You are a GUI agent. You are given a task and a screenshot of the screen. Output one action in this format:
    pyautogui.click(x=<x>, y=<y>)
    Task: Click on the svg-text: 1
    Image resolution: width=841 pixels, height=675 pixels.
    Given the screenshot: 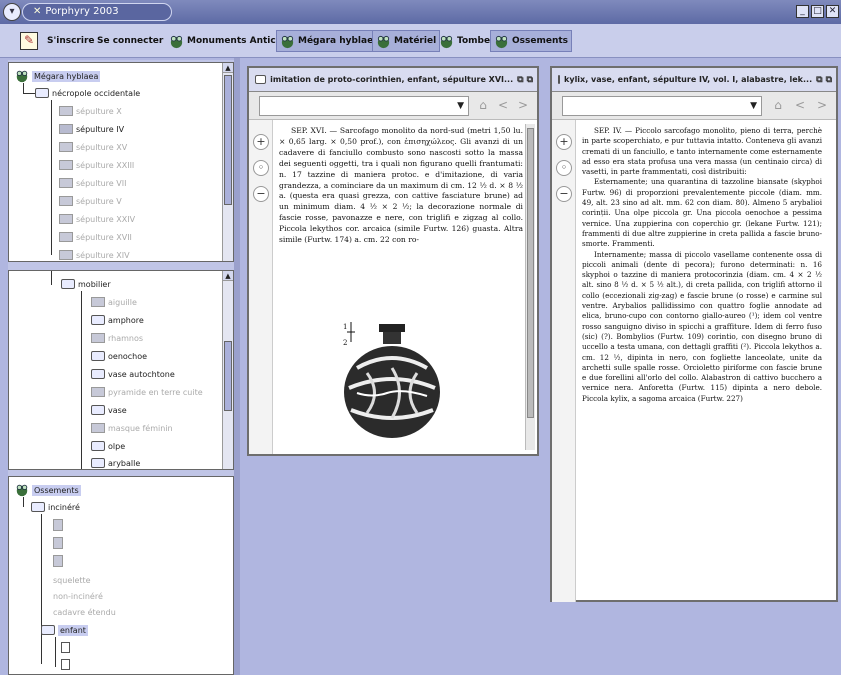 What is the action you would take?
    pyautogui.click(x=345, y=327)
    